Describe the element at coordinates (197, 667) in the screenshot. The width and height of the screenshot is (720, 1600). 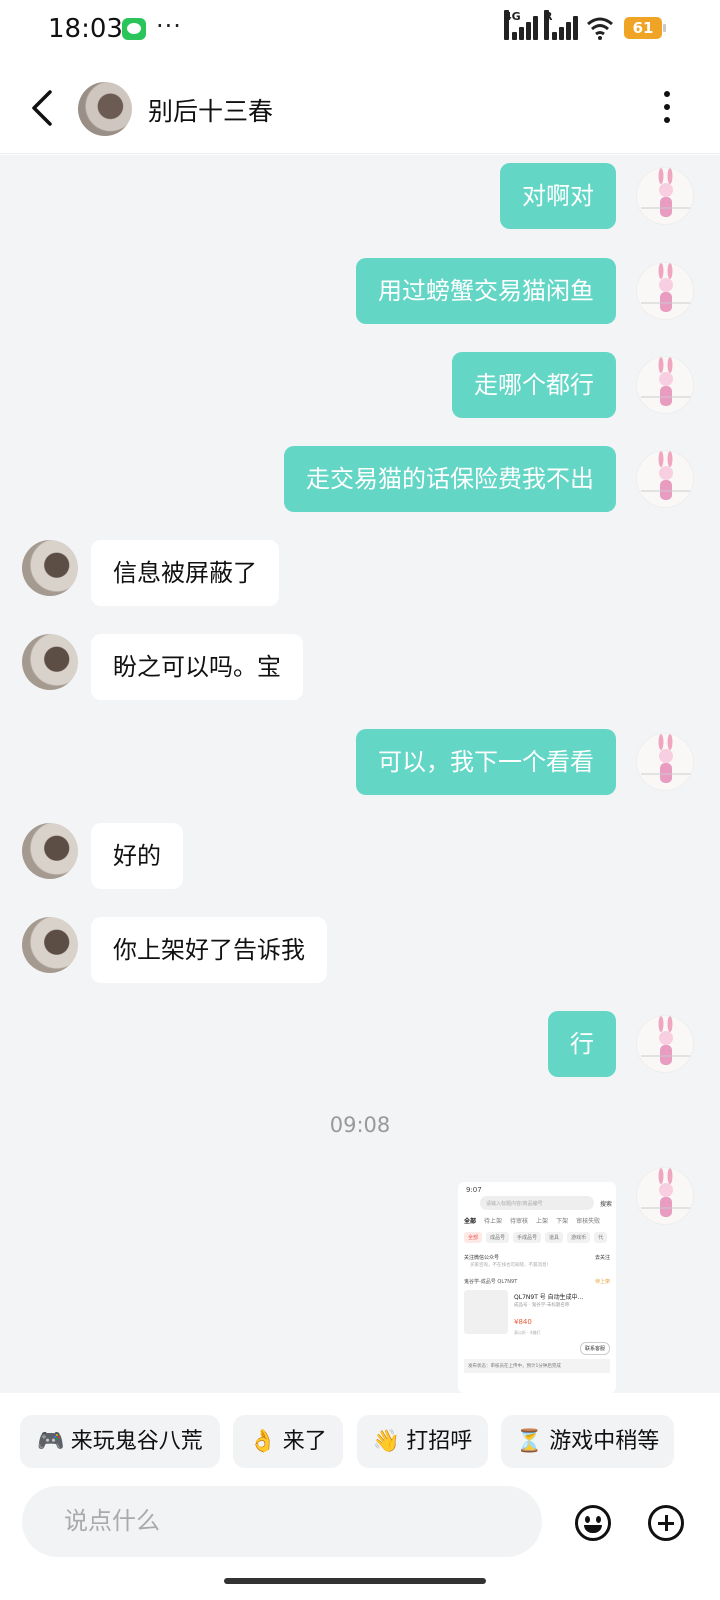
I see `message-bubble-received: 盼之可以吗。宝` at that location.